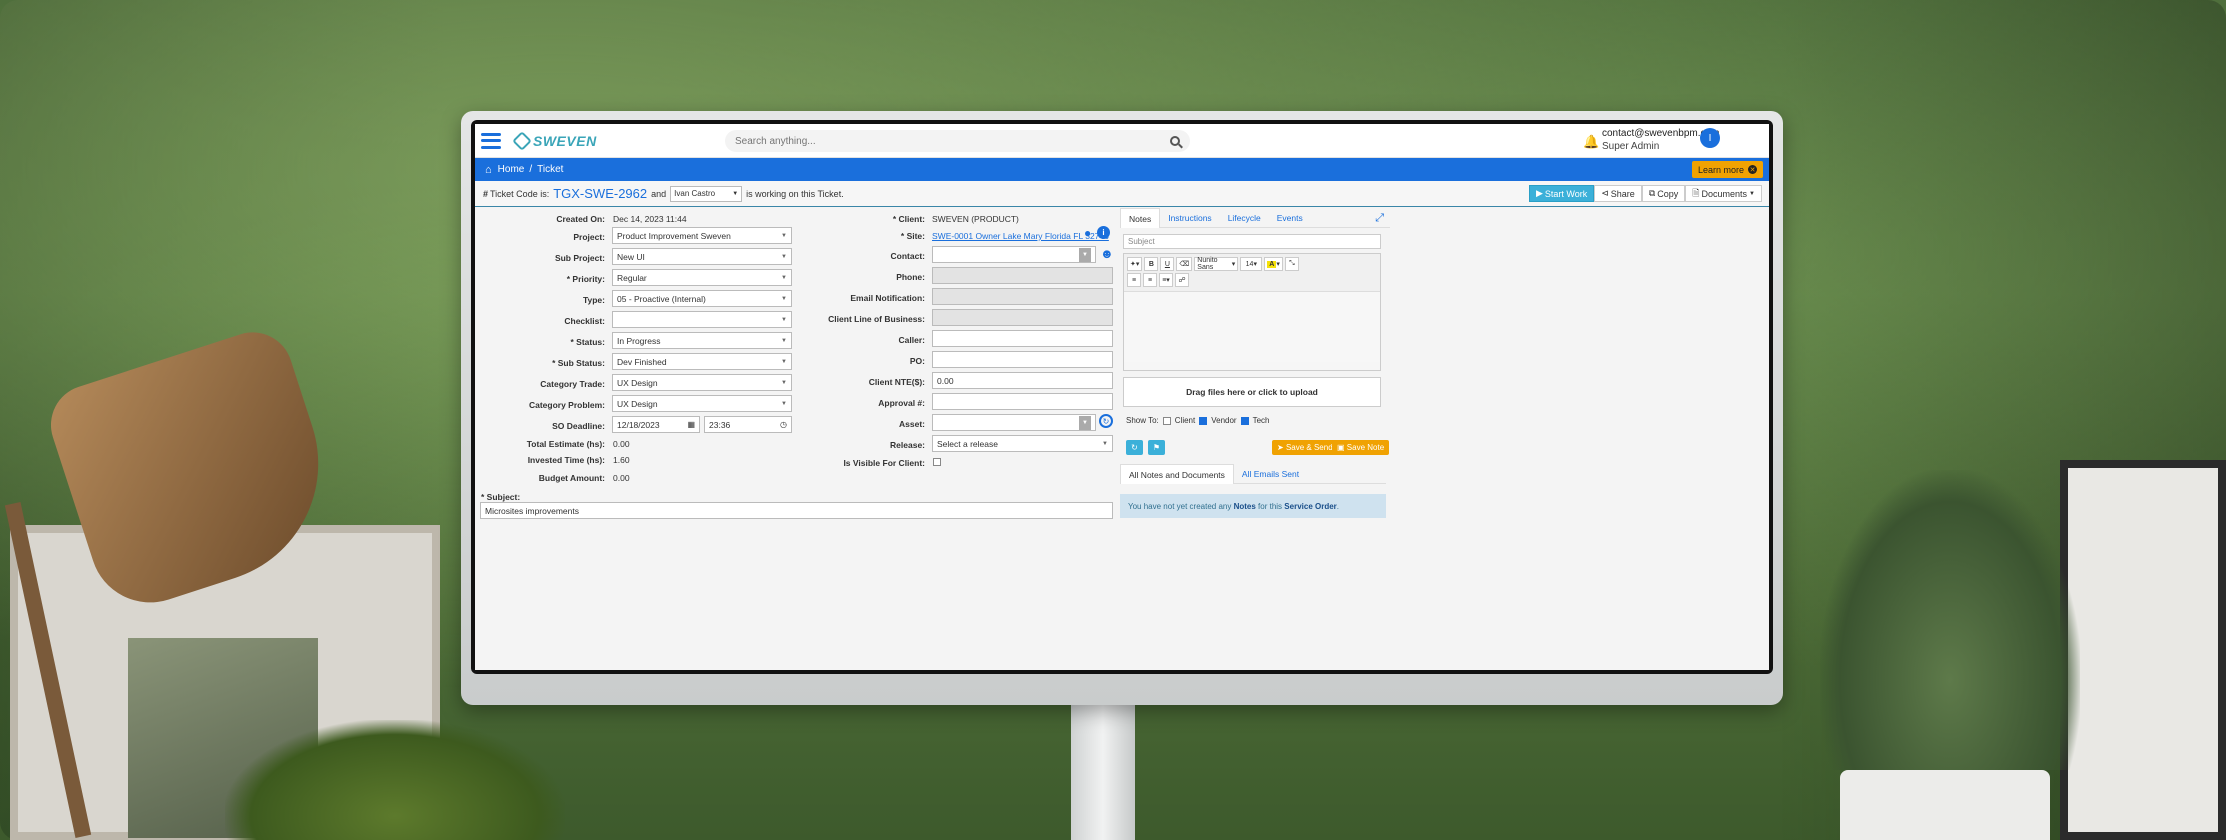 The width and height of the screenshot is (2226, 840). Describe the element at coordinates (1618, 193) in the screenshot. I see `share-button: ⊲ Share` at that location.